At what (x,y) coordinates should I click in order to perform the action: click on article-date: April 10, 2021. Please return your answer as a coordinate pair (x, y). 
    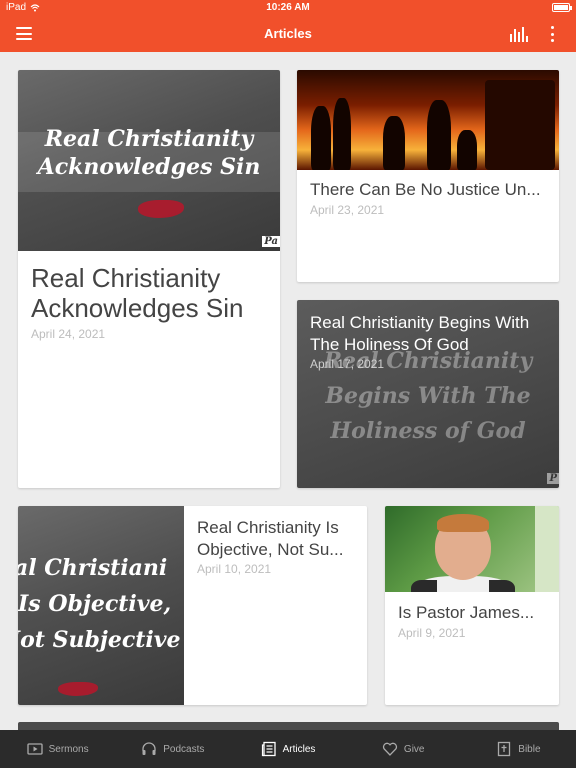
    Looking at the image, I should click on (234, 569).